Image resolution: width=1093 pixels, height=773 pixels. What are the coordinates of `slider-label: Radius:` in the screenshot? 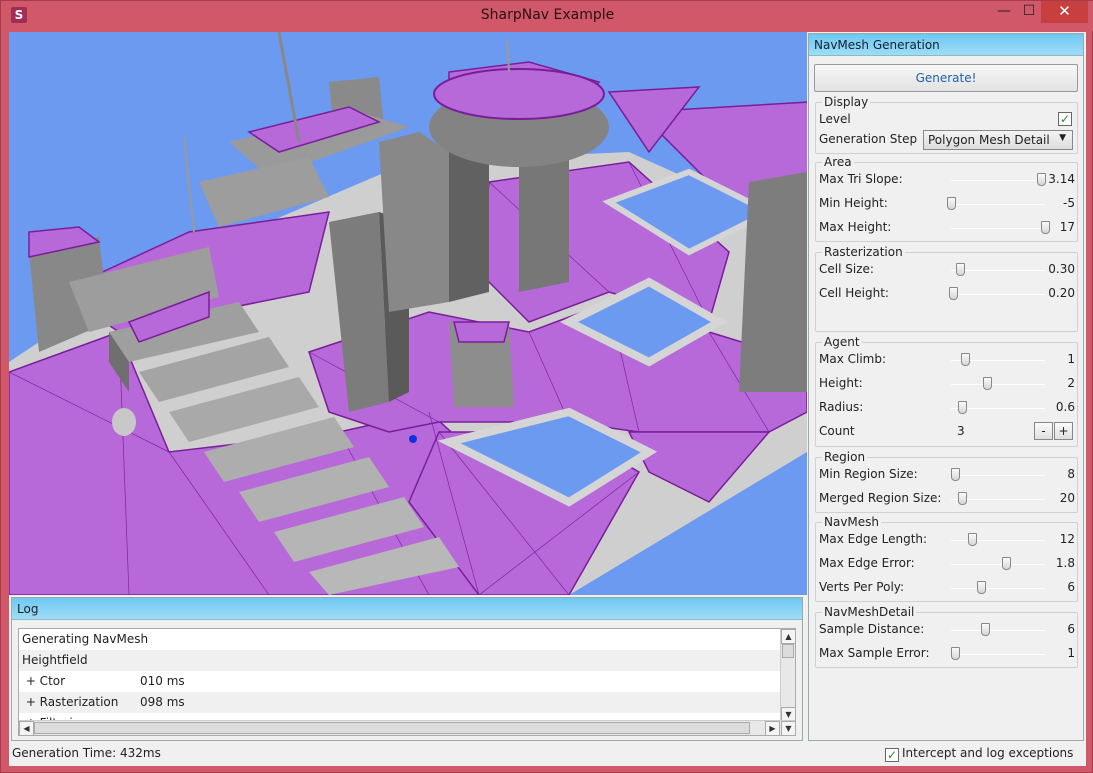 It's located at (841, 407).